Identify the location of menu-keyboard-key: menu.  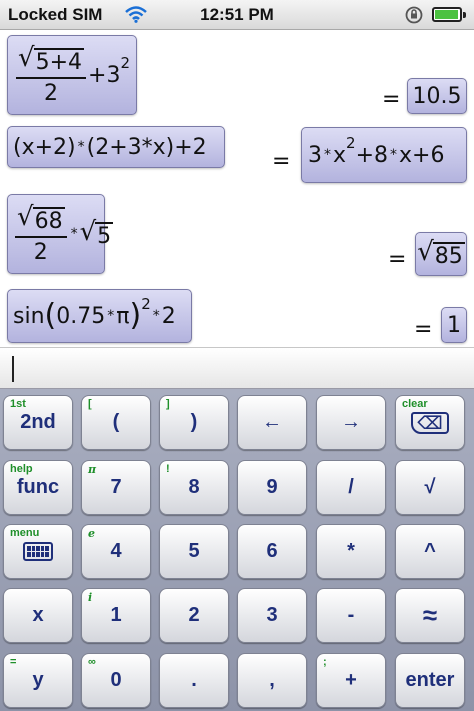
(38, 551).